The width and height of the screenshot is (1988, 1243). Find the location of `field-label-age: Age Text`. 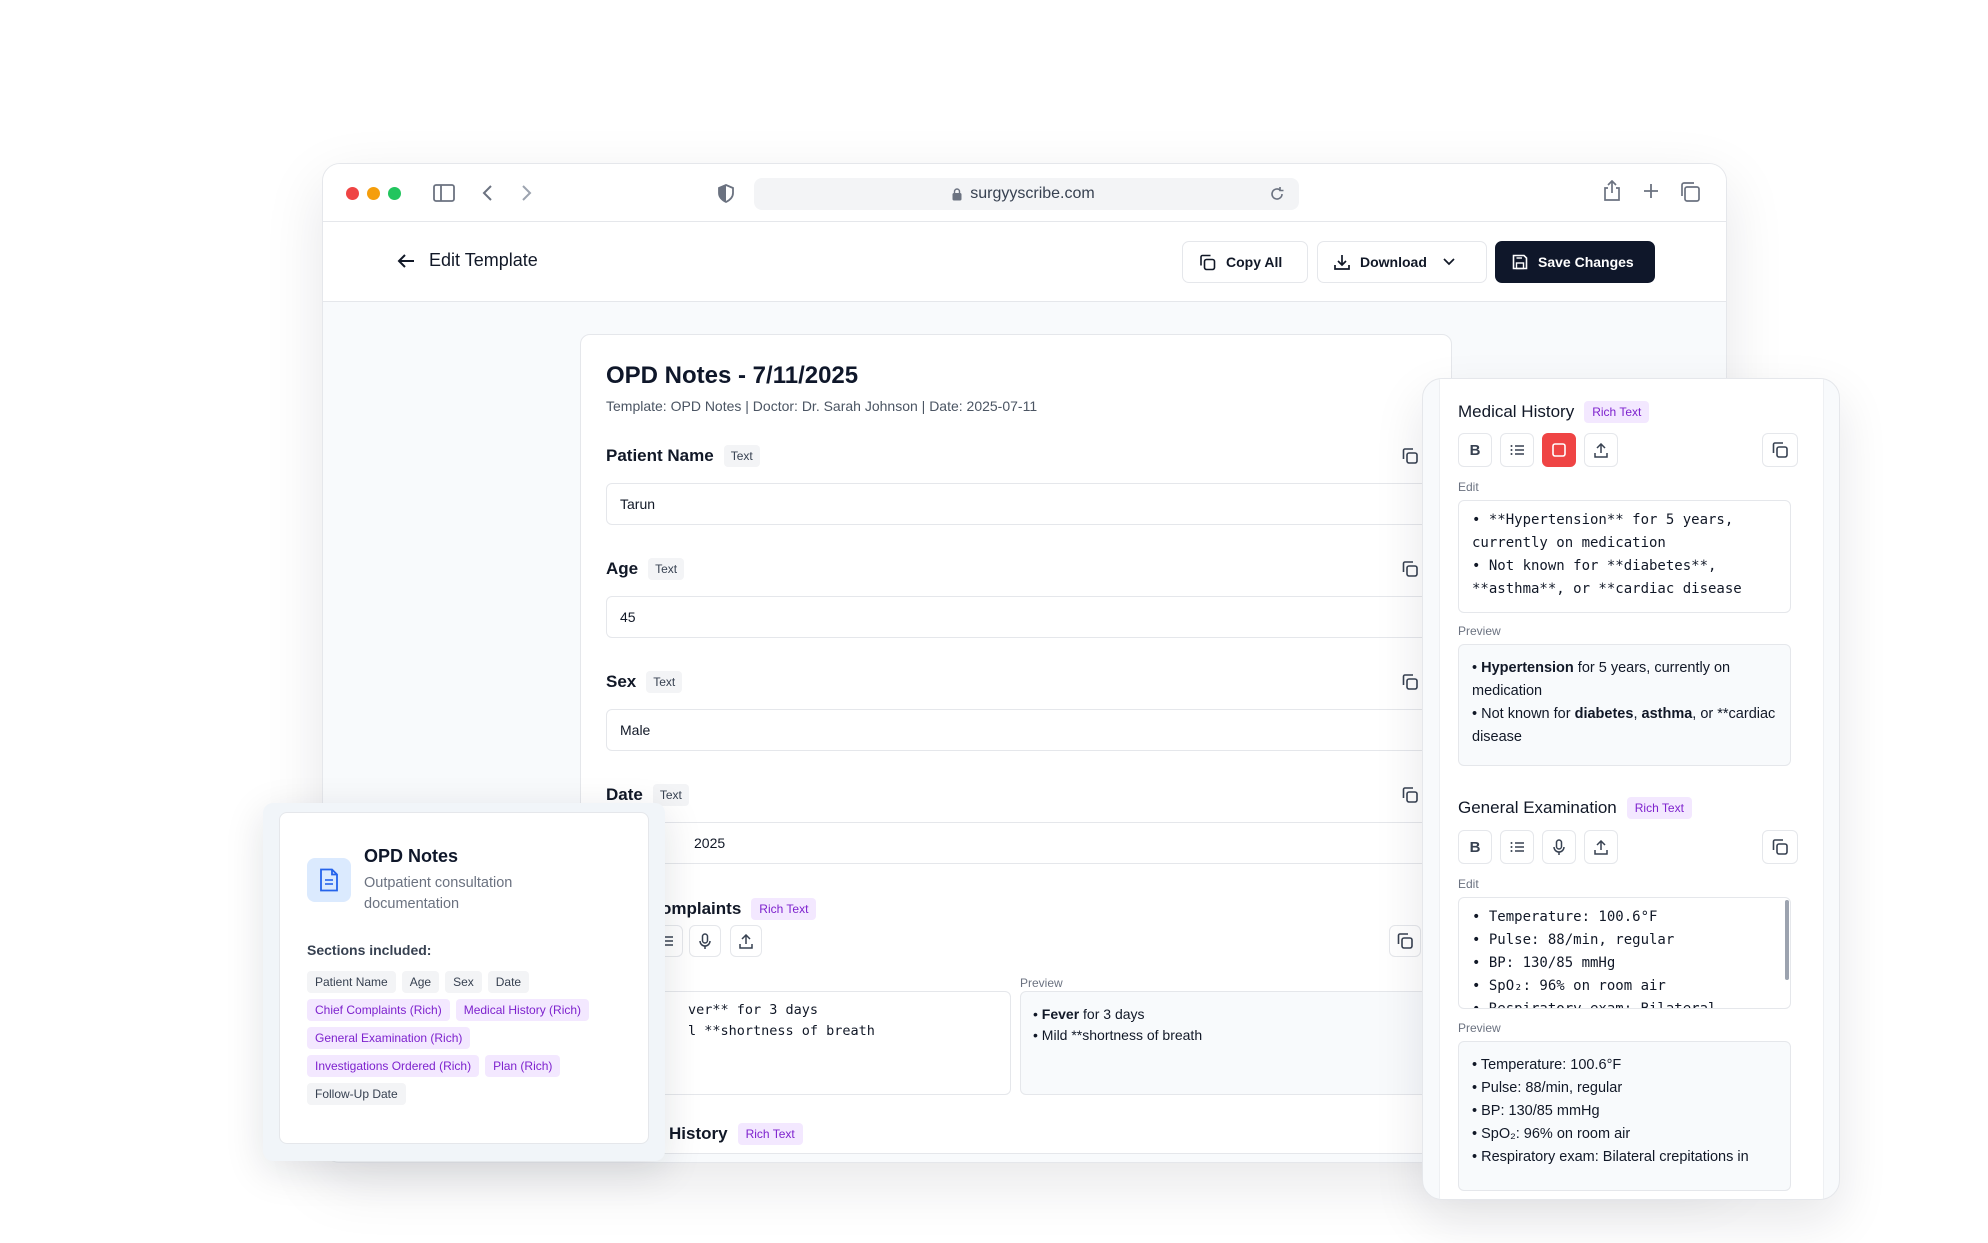

field-label-age: Age Text is located at coordinates (645, 569).